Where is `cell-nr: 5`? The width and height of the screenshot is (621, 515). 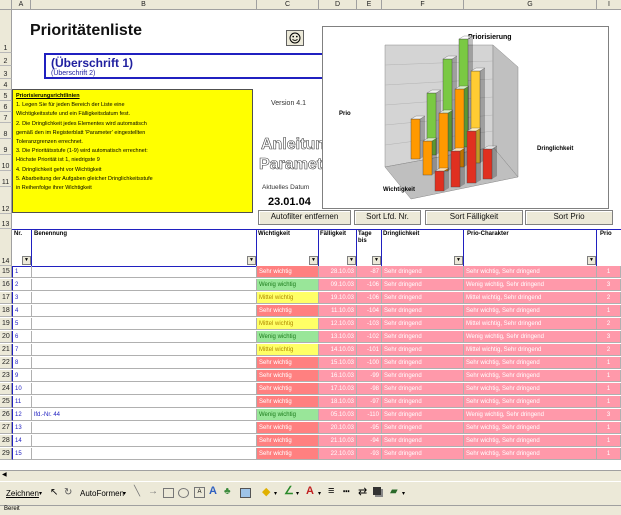 cell-nr: 5 is located at coordinates (22, 324).